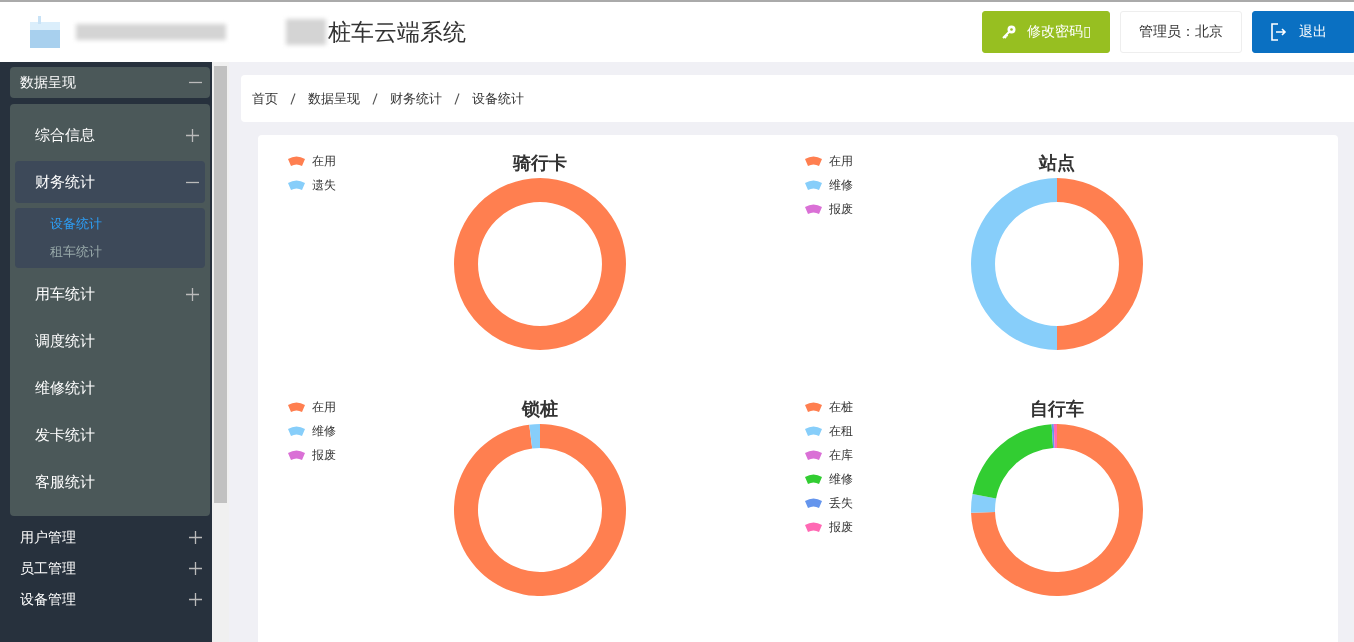  Describe the element at coordinates (110, 82) in the screenshot. I see `menu-item: 数据呈现` at that location.